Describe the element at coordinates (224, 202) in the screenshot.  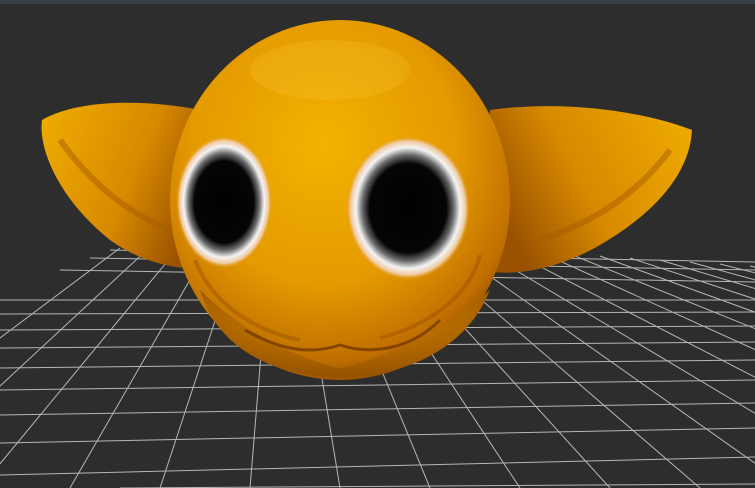
I see `left-eye` at that location.